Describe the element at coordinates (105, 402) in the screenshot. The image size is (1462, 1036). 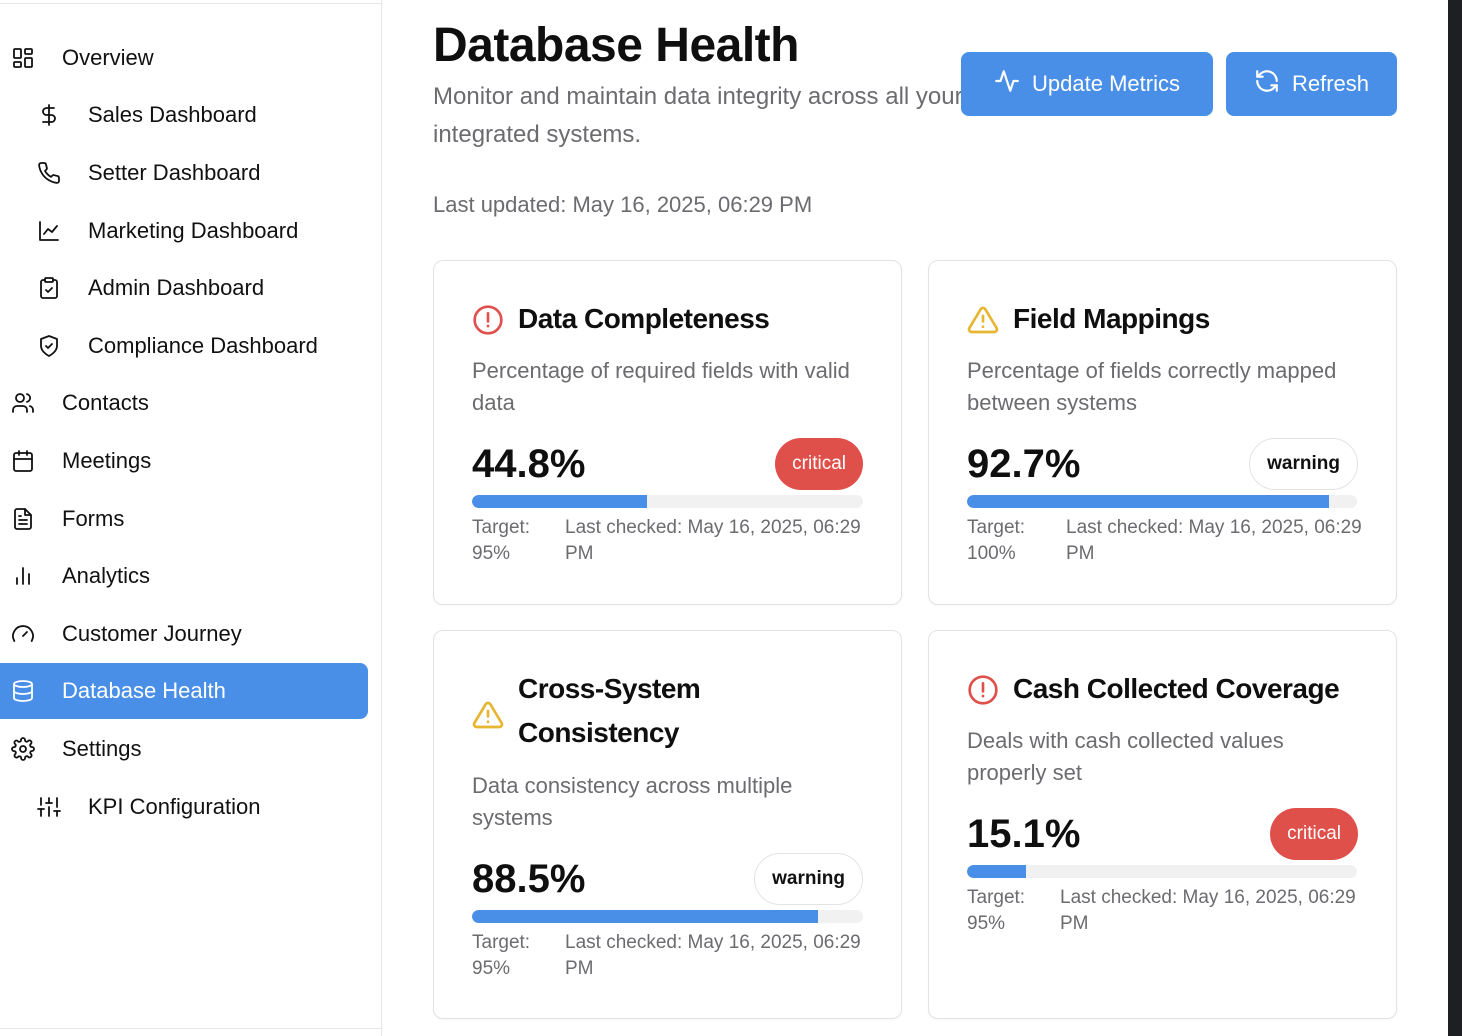
I see `sidebar-item-label: Contacts` at that location.